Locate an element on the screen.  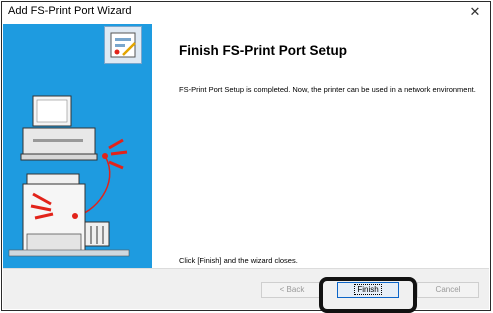
title-bar: Add FS-Print Port Wizard ✕ is located at coordinates (246, 12).